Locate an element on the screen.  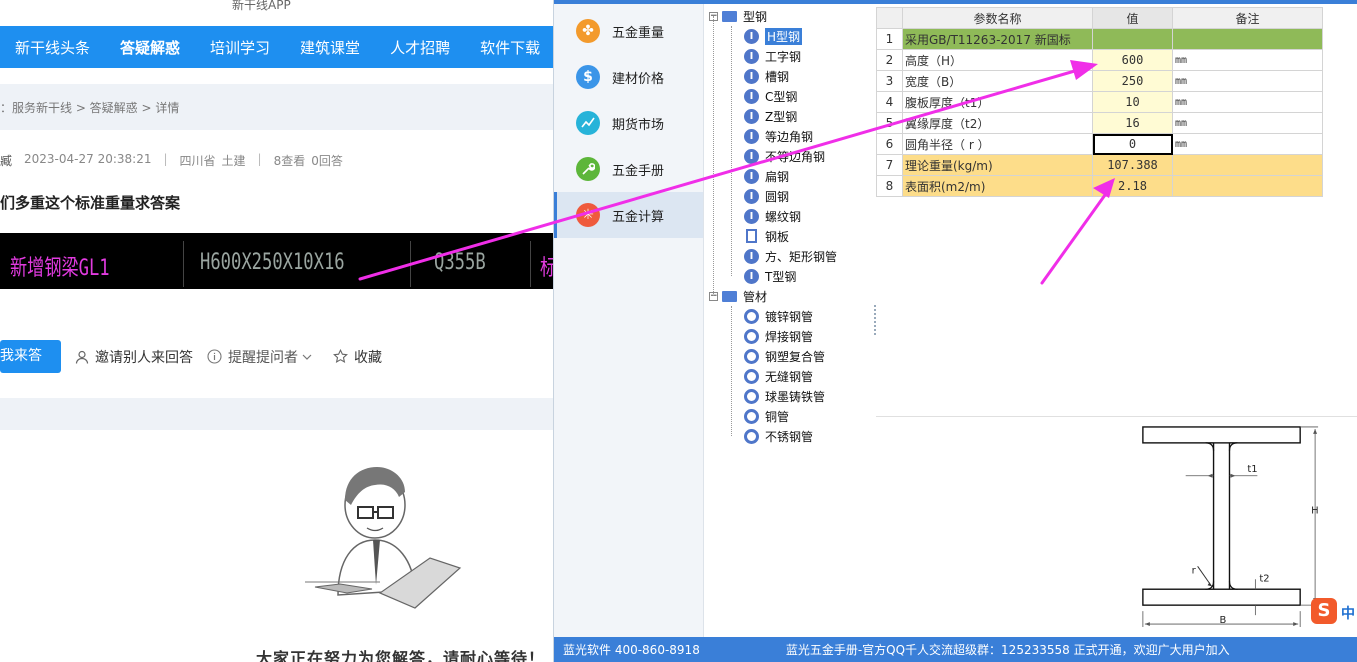
param-value: 10 is located at coordinates (1132, 102).